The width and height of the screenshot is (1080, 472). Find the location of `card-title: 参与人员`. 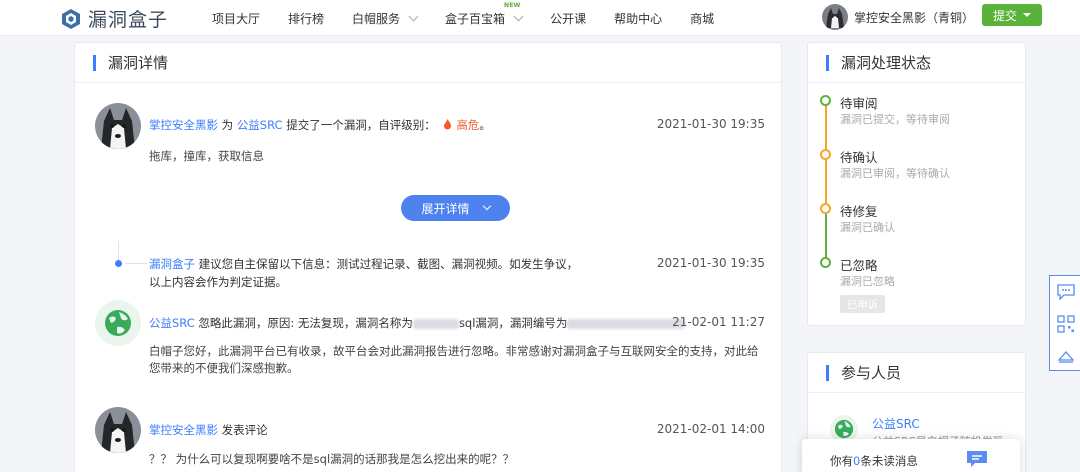

card-title: 参与人员 is located at coordinates (871, 373).